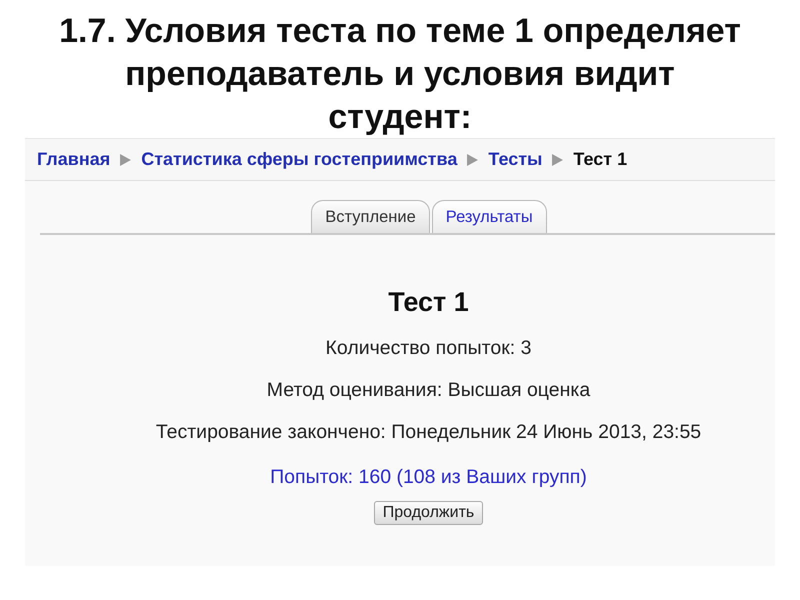  What do you see at coordinates (429, 348) in the screenshot?
I see `quiz-detail: Количество попыток: 3` at bounding box center [429, 348].